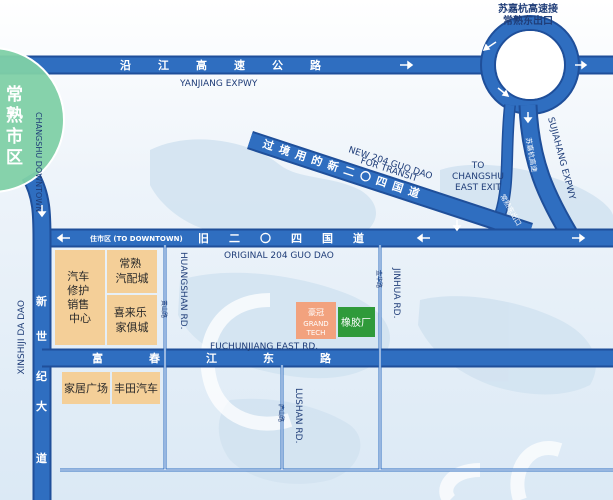 The width and height of the screenshot is (613, 500). I want to click on exit-title-line2: 常熟东出口, so click(528, 20).